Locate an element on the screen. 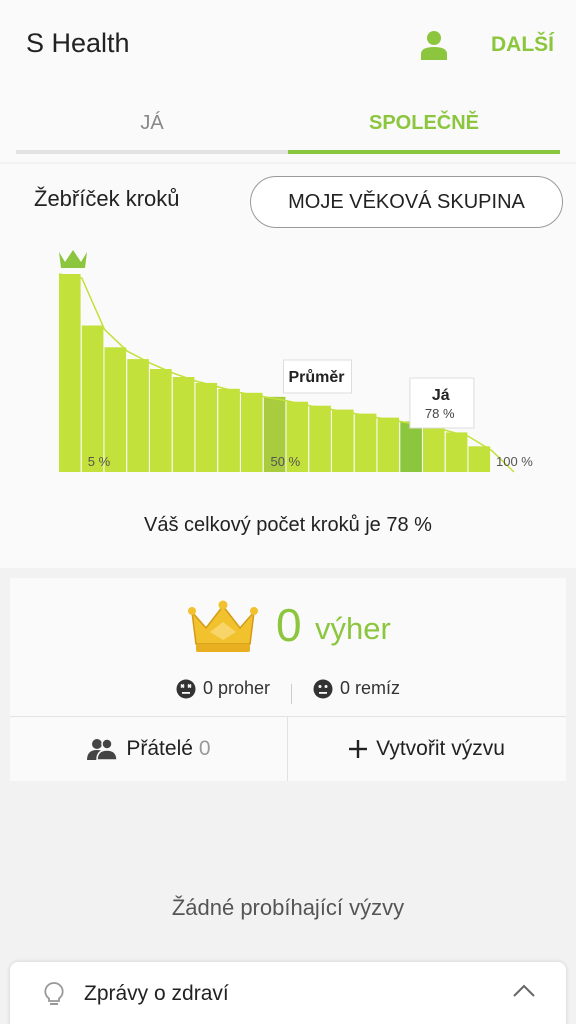  create-challenge-button: Vytvořit výzvu is located at coordinates (427, 749).